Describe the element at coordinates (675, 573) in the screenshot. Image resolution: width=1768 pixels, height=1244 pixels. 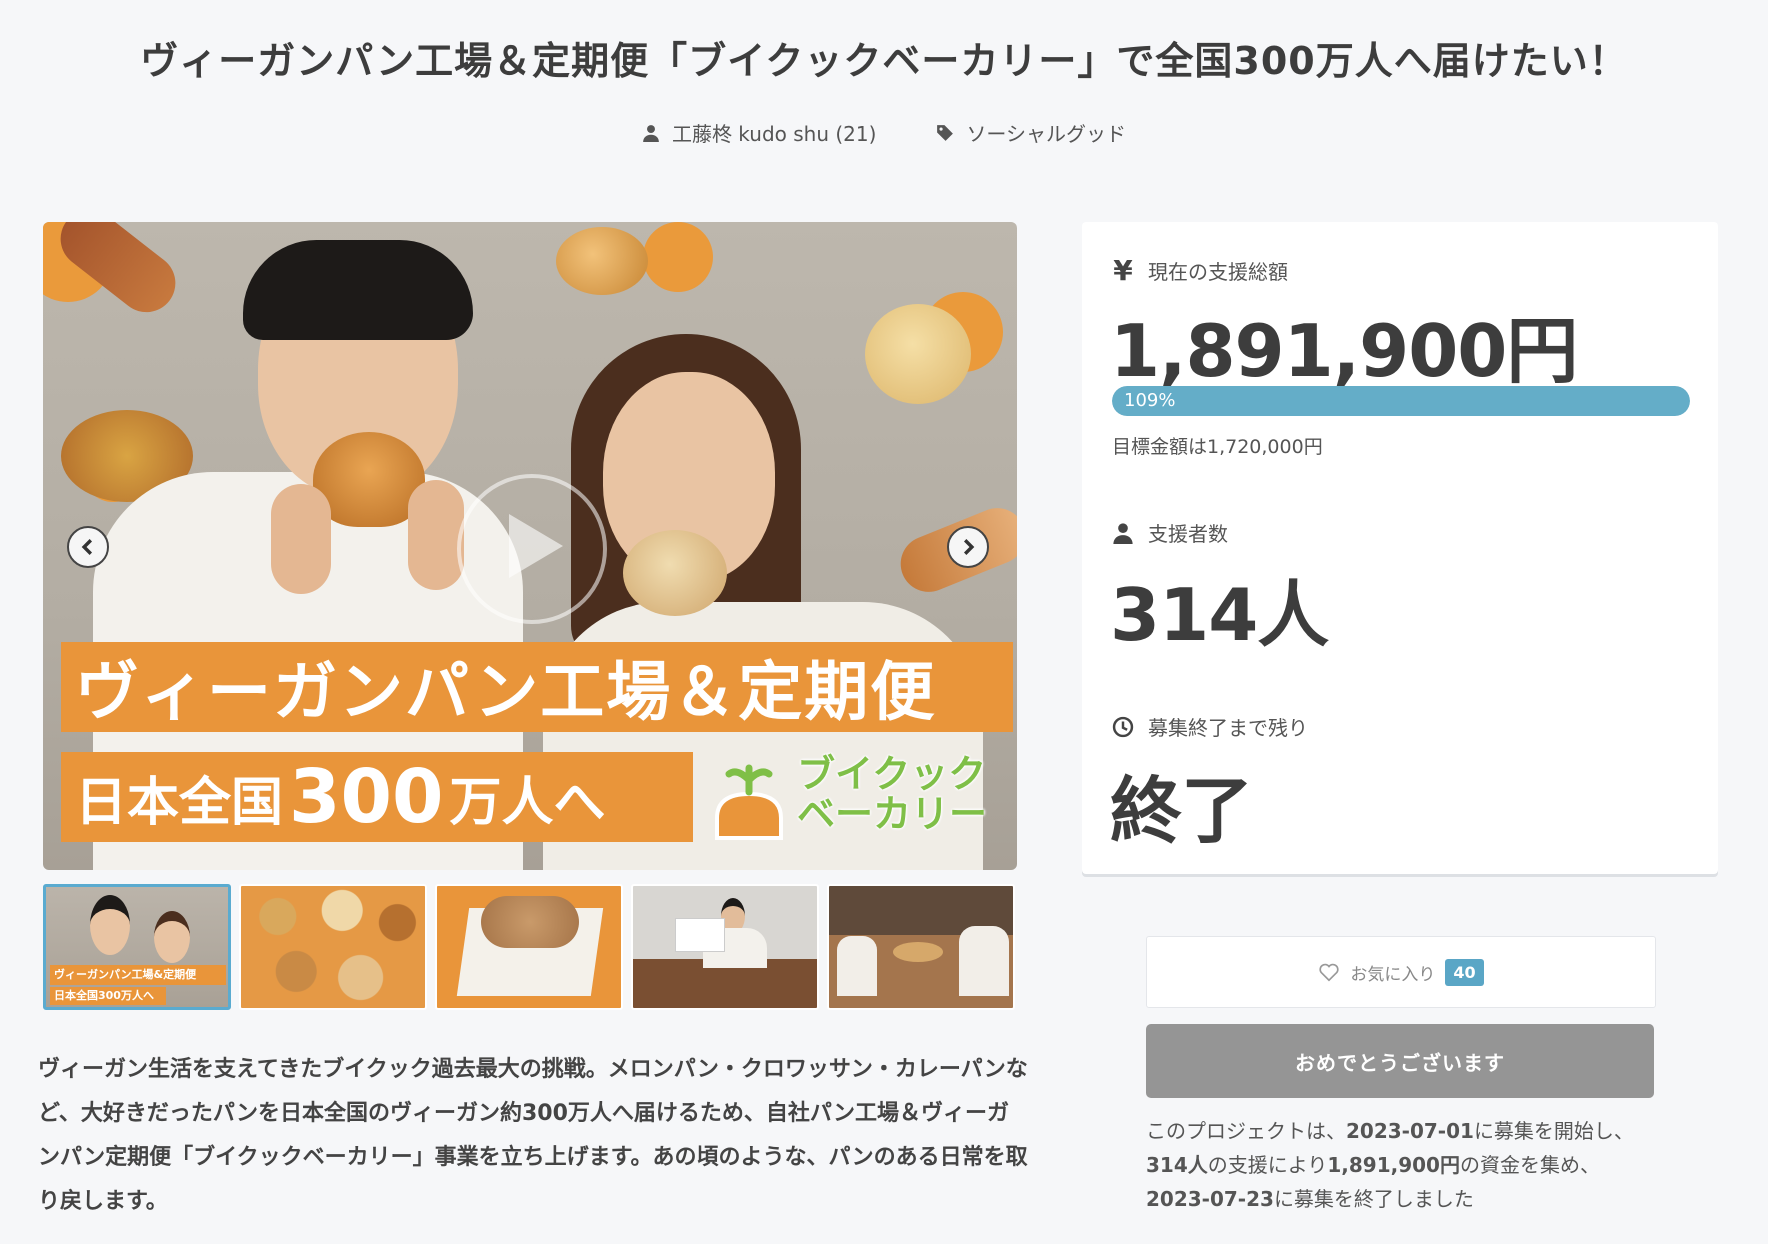
I see `melonpan-image` at that location.